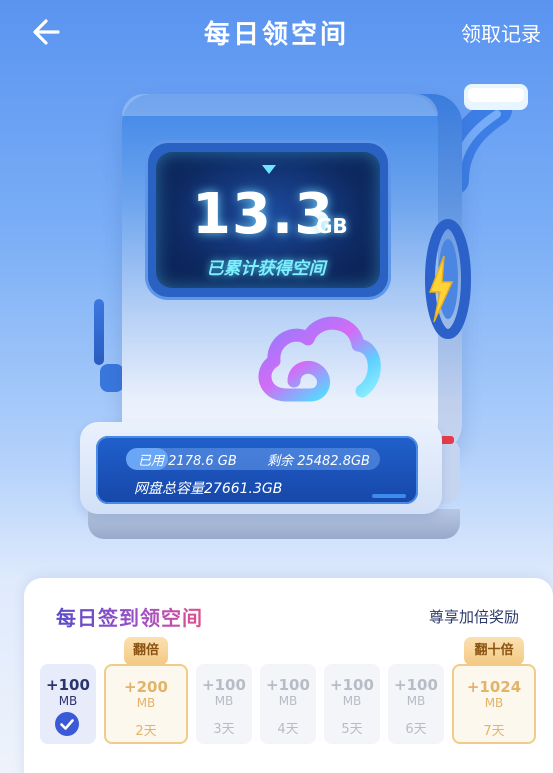 This screenshot has width=553, height=773. Describe the element at coordinates (447, 440) in the screenshot. I see `base-red-indicator` at that location.